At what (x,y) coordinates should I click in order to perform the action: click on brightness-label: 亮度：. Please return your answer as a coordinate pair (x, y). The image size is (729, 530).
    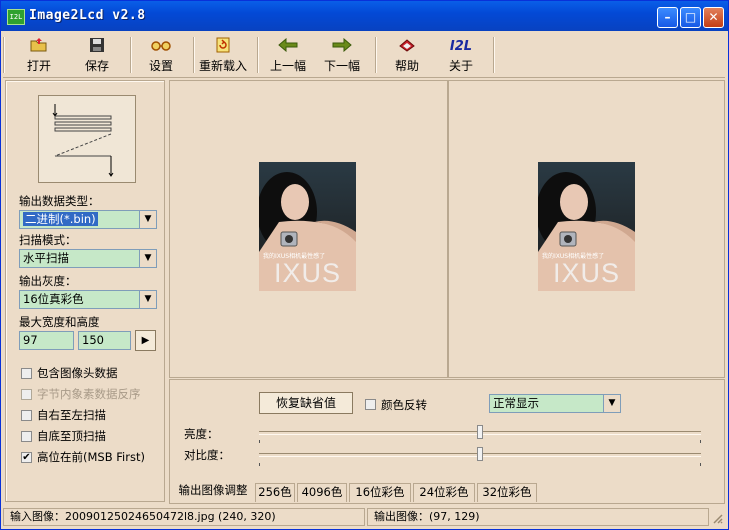
    Looking at the image, I should click on (201, 434).